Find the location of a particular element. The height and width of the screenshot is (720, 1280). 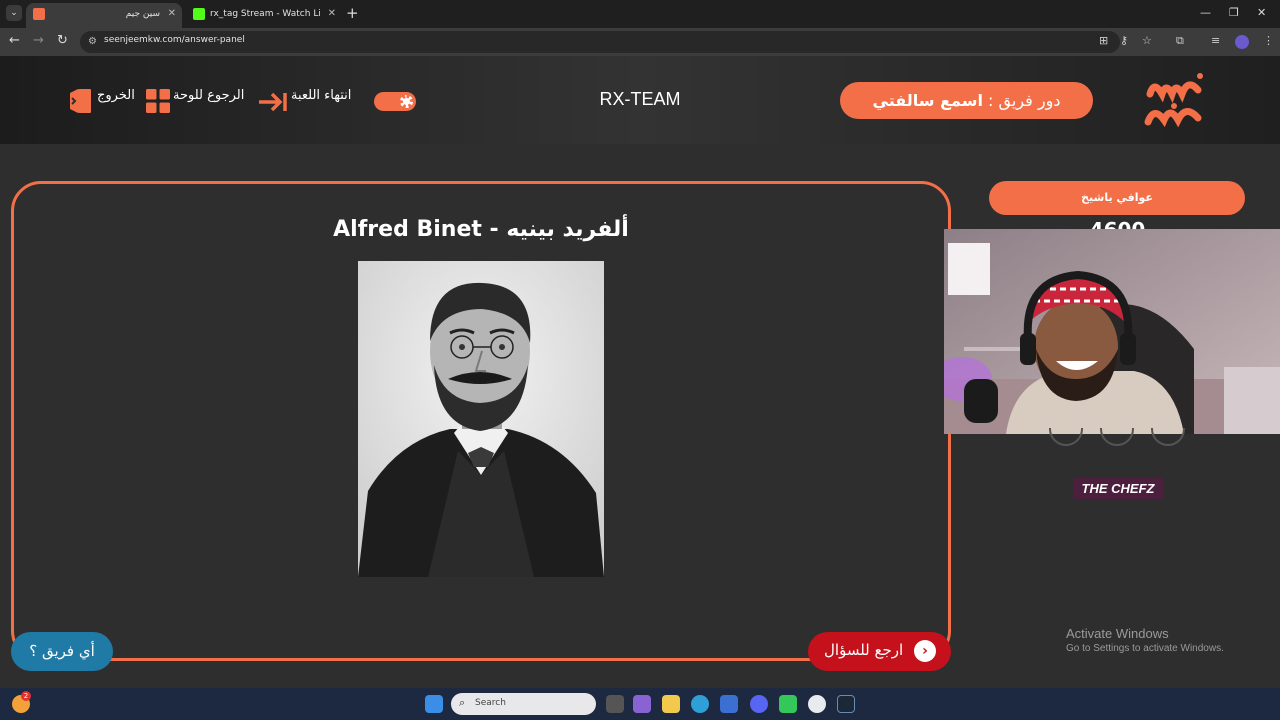

which-team-button: أي فريق ؟ is located at coordinates (62, 651).